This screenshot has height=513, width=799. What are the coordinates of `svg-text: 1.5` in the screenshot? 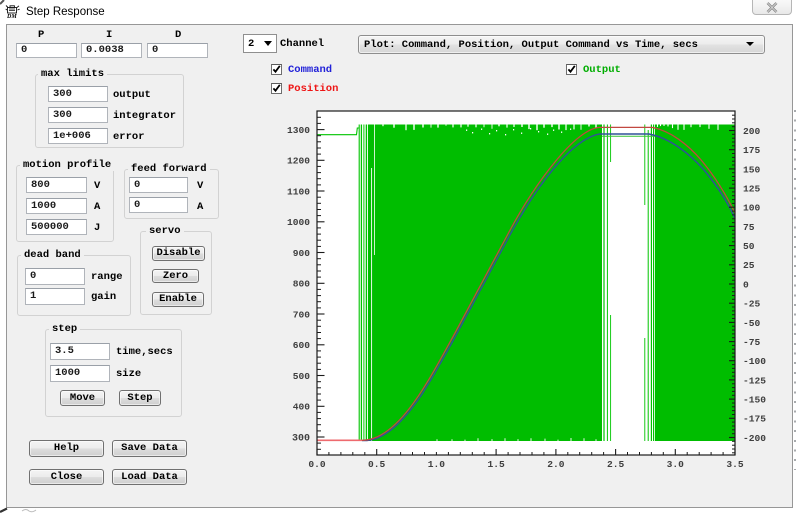 It's located at (496, 464).